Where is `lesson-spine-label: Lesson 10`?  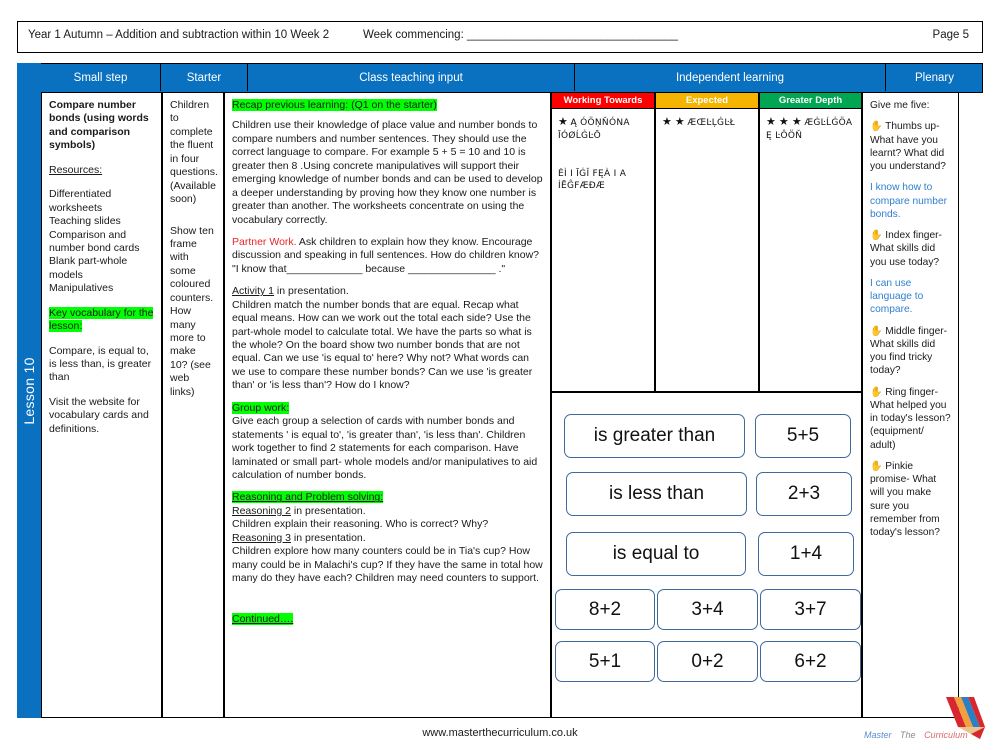 lesson-spine-label: Lesson 10 is located at coordinates (29, 390).